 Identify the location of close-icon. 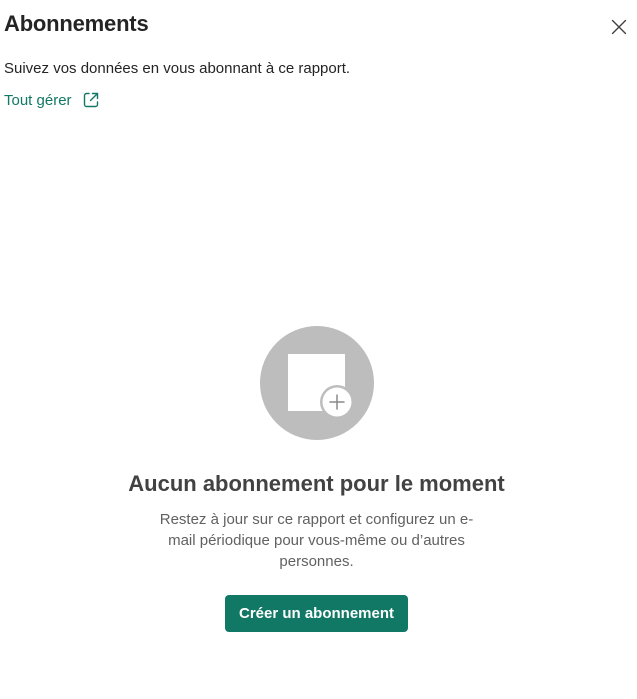
(619, 27).